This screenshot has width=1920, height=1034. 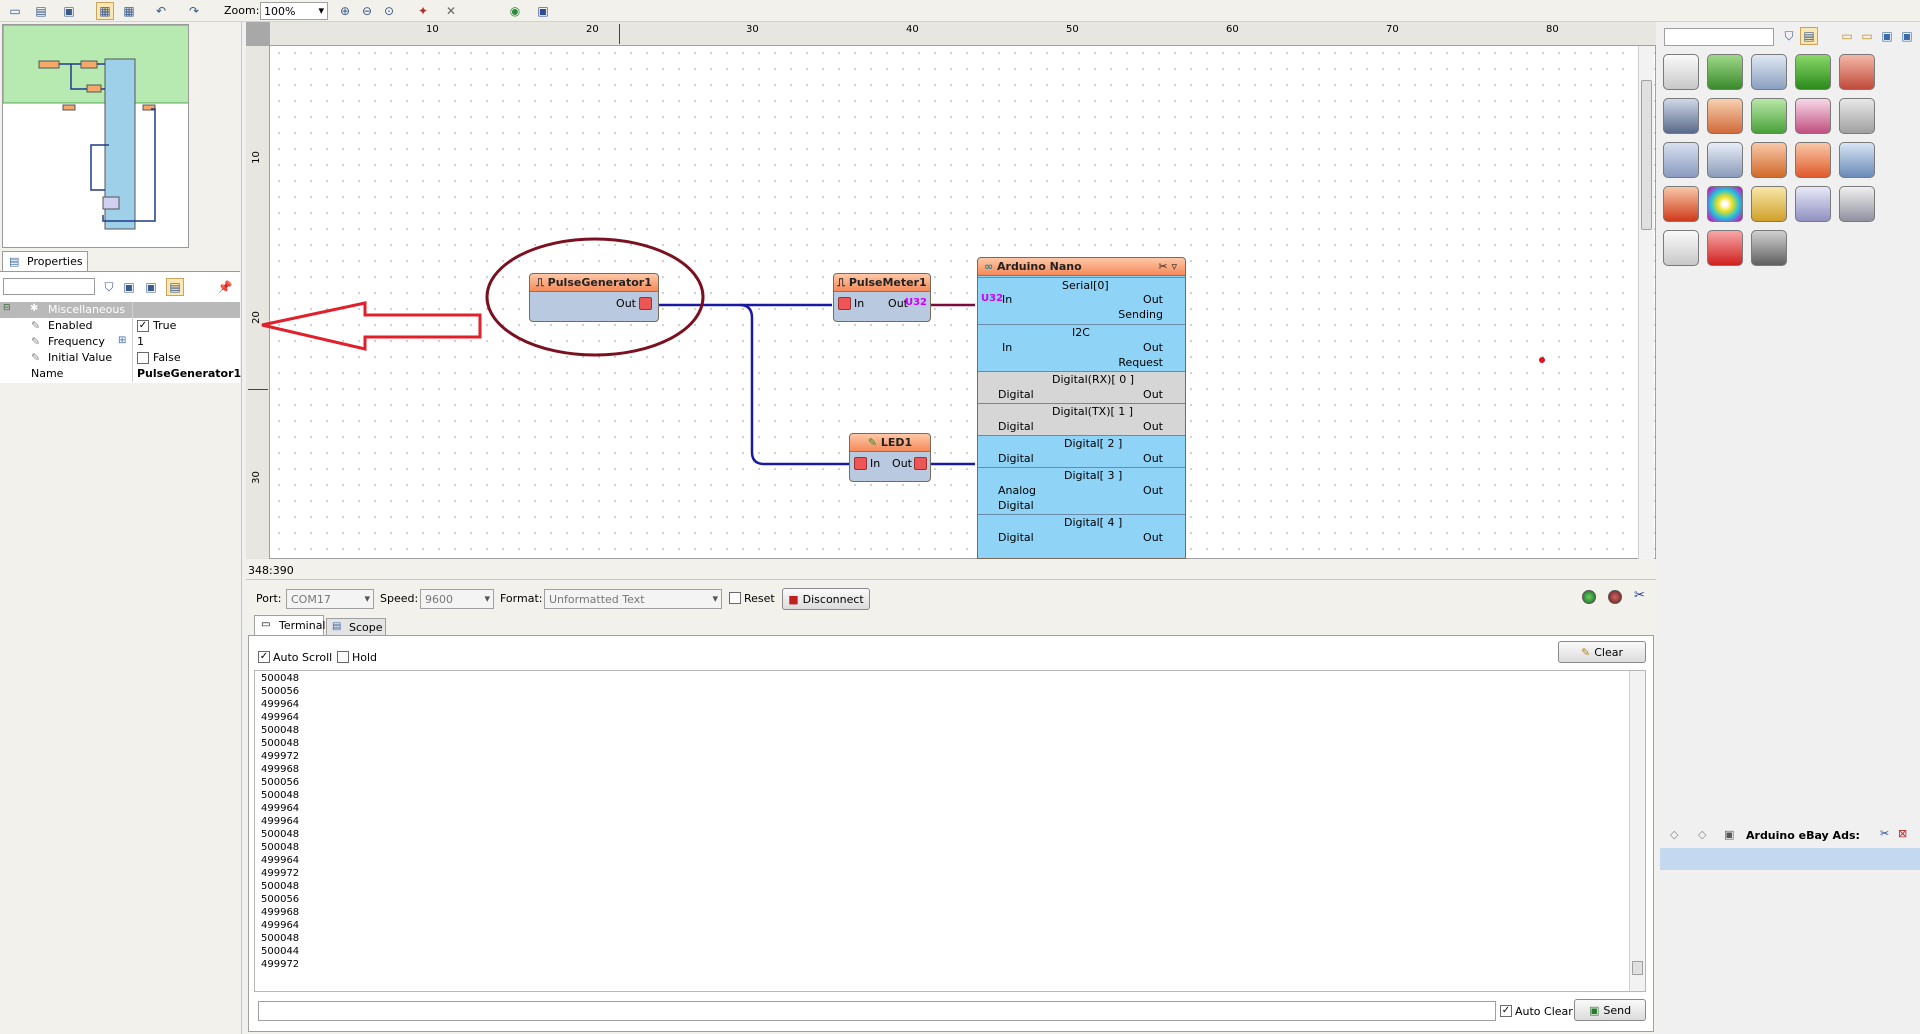 I want to click on hold-label: Hold, so click(x=365, y=657).